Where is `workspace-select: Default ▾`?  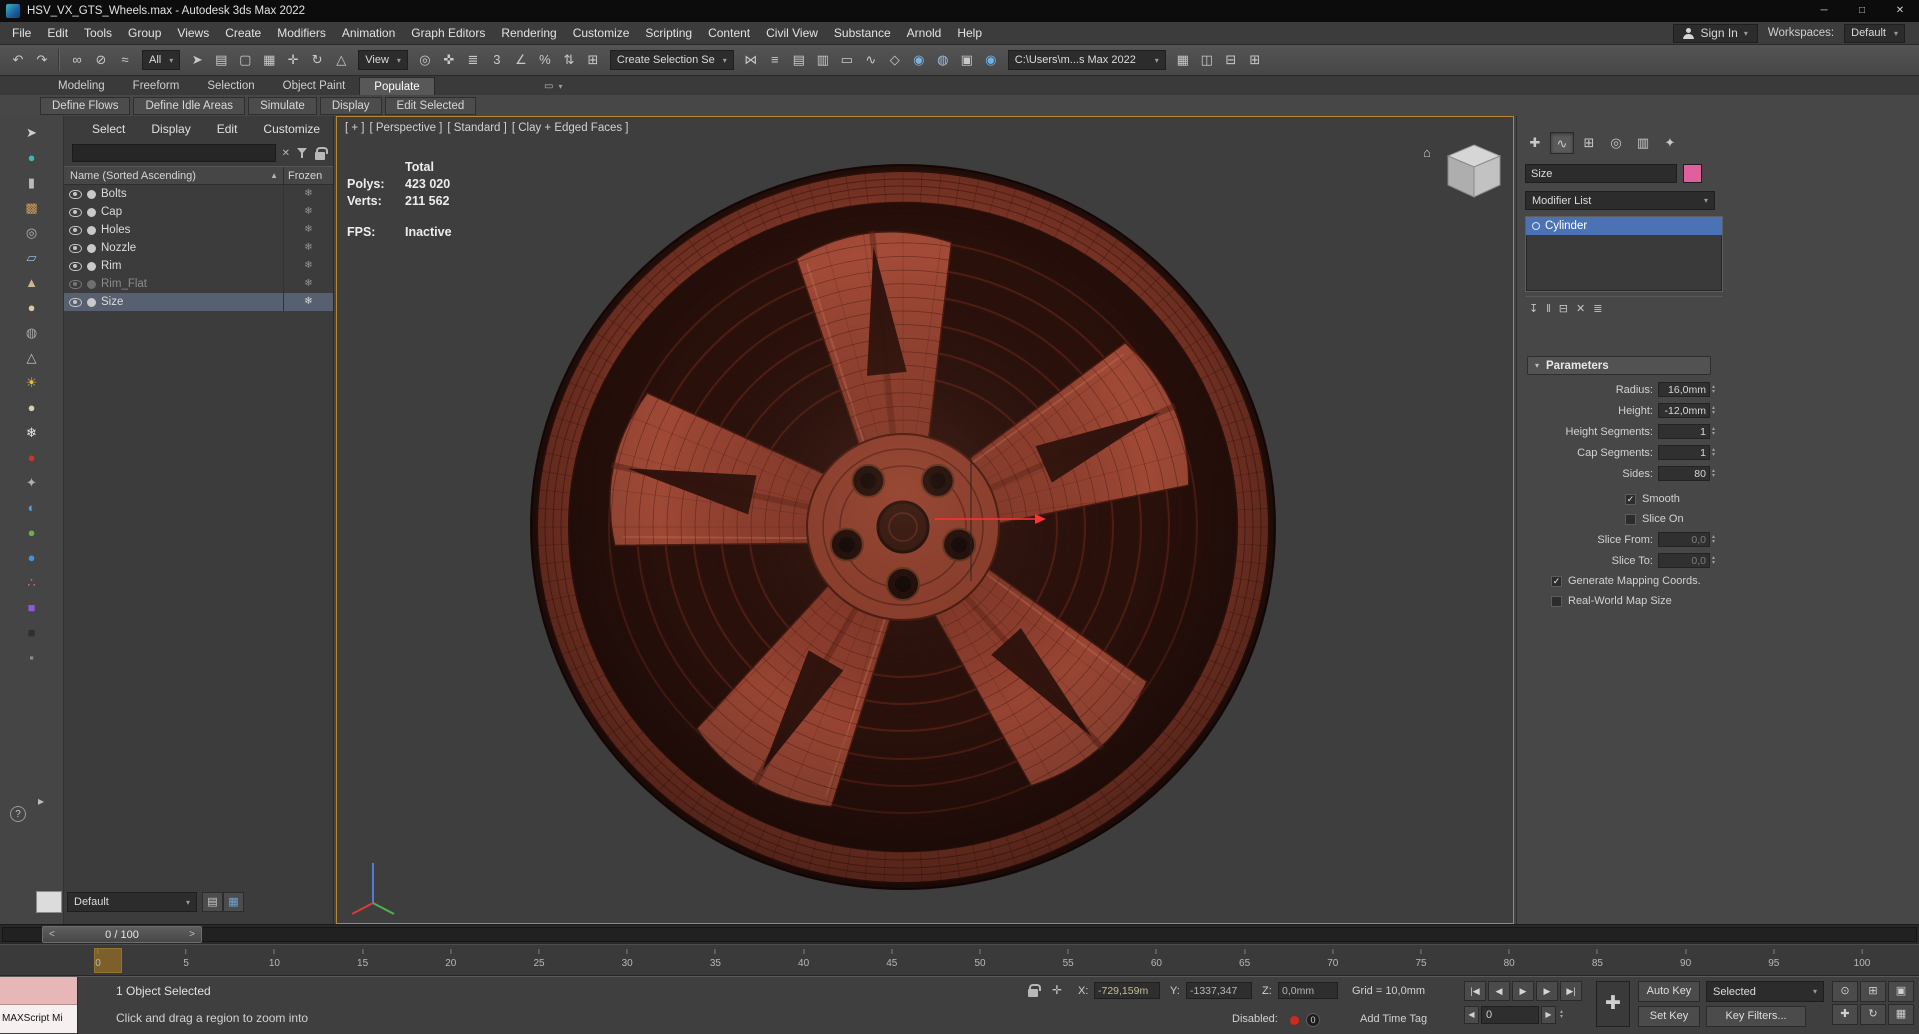 workspace-select: Default ▾ is located at coordinates (1874, 33).